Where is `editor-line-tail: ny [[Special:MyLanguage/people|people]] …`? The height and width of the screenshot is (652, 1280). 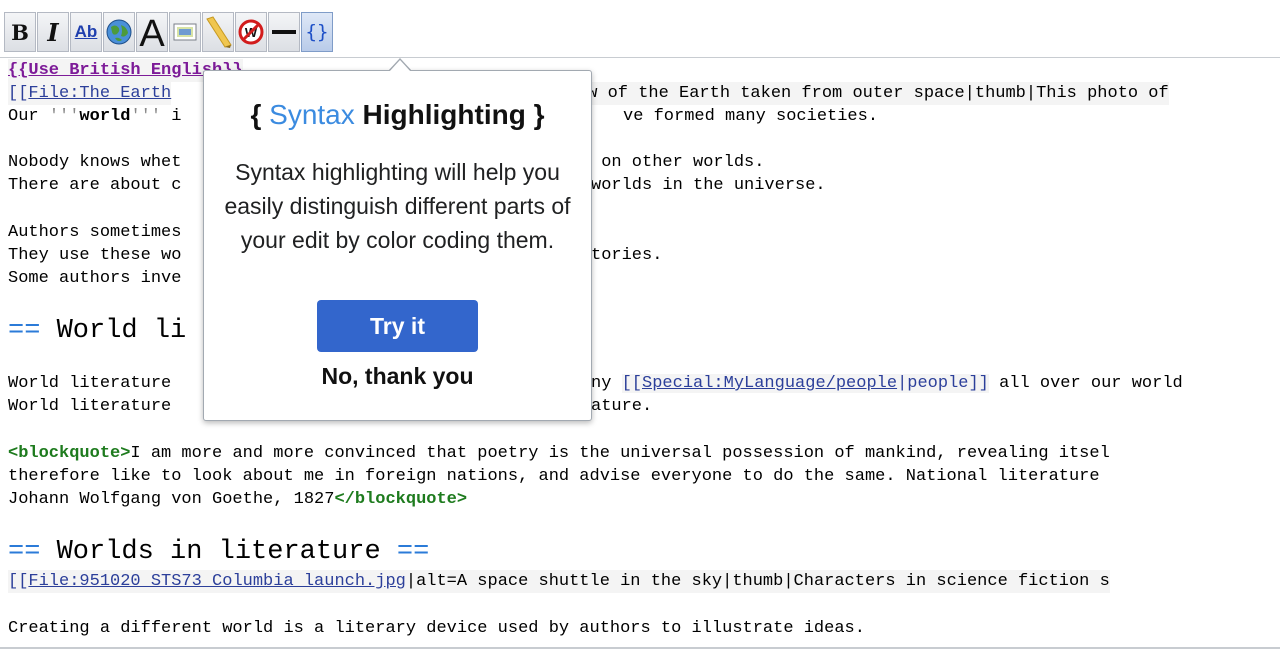
editor-line-tail: ny [[Special:MyLanguage/people|people]] … is located at coordinates (887, 383).